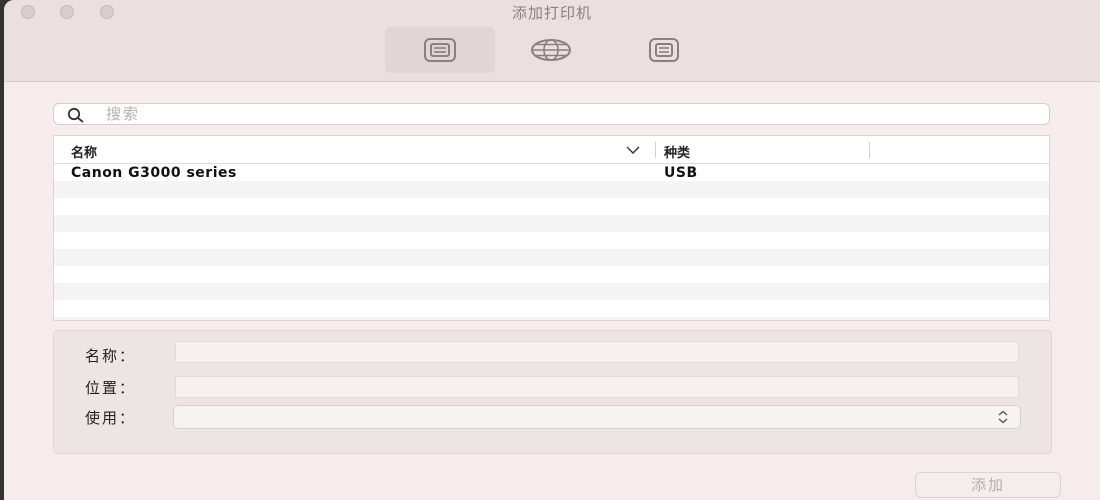  Describe the element at coordinates (111, 356) in the screenshot. I see `name-label: 名称：` at that location.